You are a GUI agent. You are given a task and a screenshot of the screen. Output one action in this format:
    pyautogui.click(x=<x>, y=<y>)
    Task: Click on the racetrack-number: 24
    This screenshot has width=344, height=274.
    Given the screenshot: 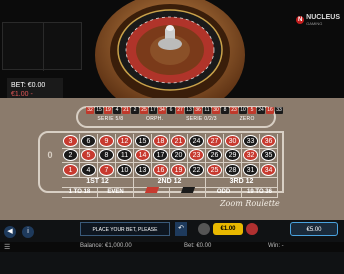 What is the action you would take?
    pyautogui.click(x=261, y=110)
    